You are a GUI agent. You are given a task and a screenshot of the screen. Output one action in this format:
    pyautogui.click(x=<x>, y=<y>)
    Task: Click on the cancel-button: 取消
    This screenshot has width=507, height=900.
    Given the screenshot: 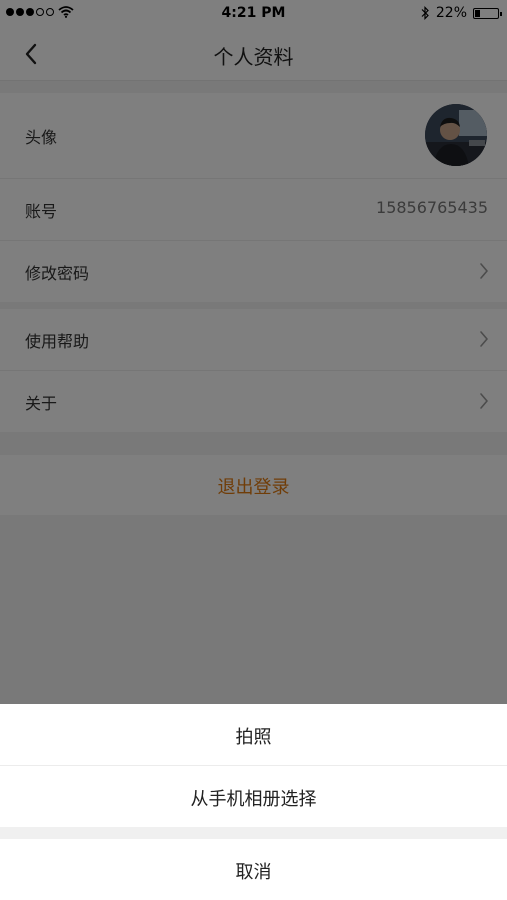 What is the action you would take?
    pyautogui.click(x=253, y=869)
    